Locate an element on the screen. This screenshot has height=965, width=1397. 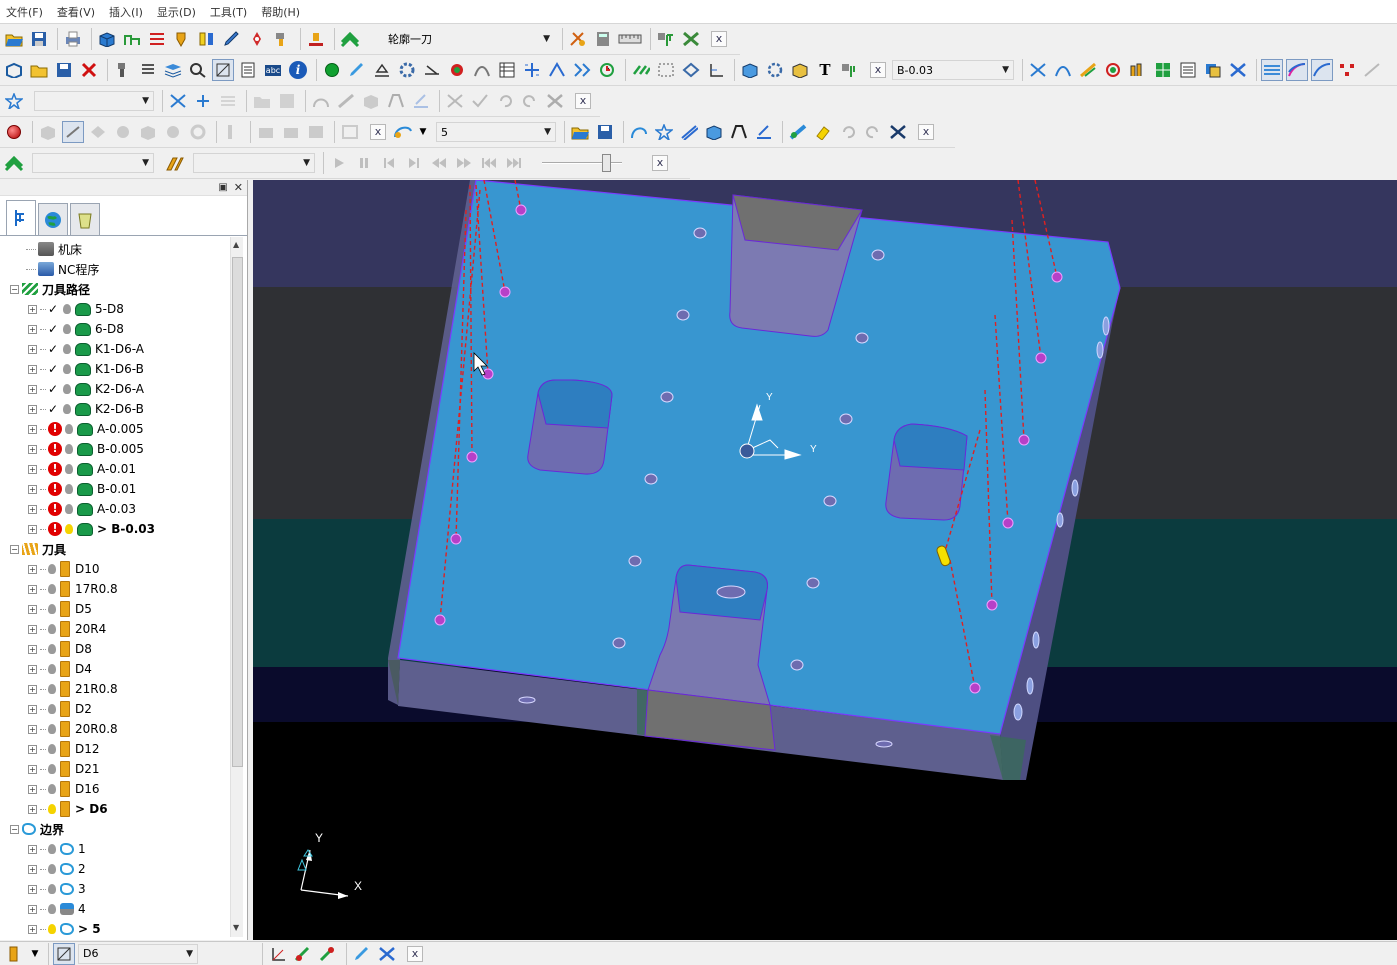
shaded-colour-icon is located at coordinates (1297, 70).